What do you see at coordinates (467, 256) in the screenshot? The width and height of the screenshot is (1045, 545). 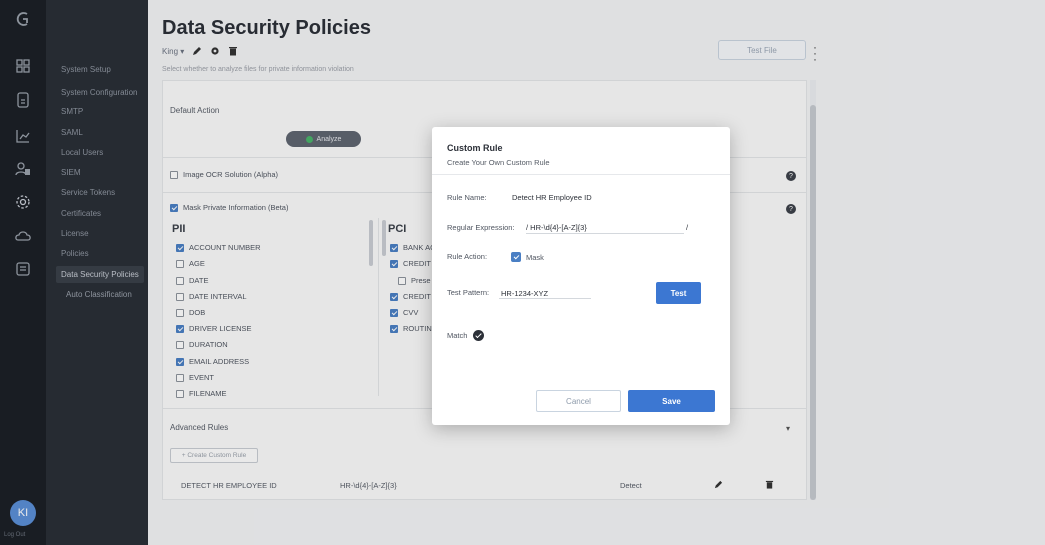 I see `rule-action-label: Rule Action:` at bounding box center [467, 256].